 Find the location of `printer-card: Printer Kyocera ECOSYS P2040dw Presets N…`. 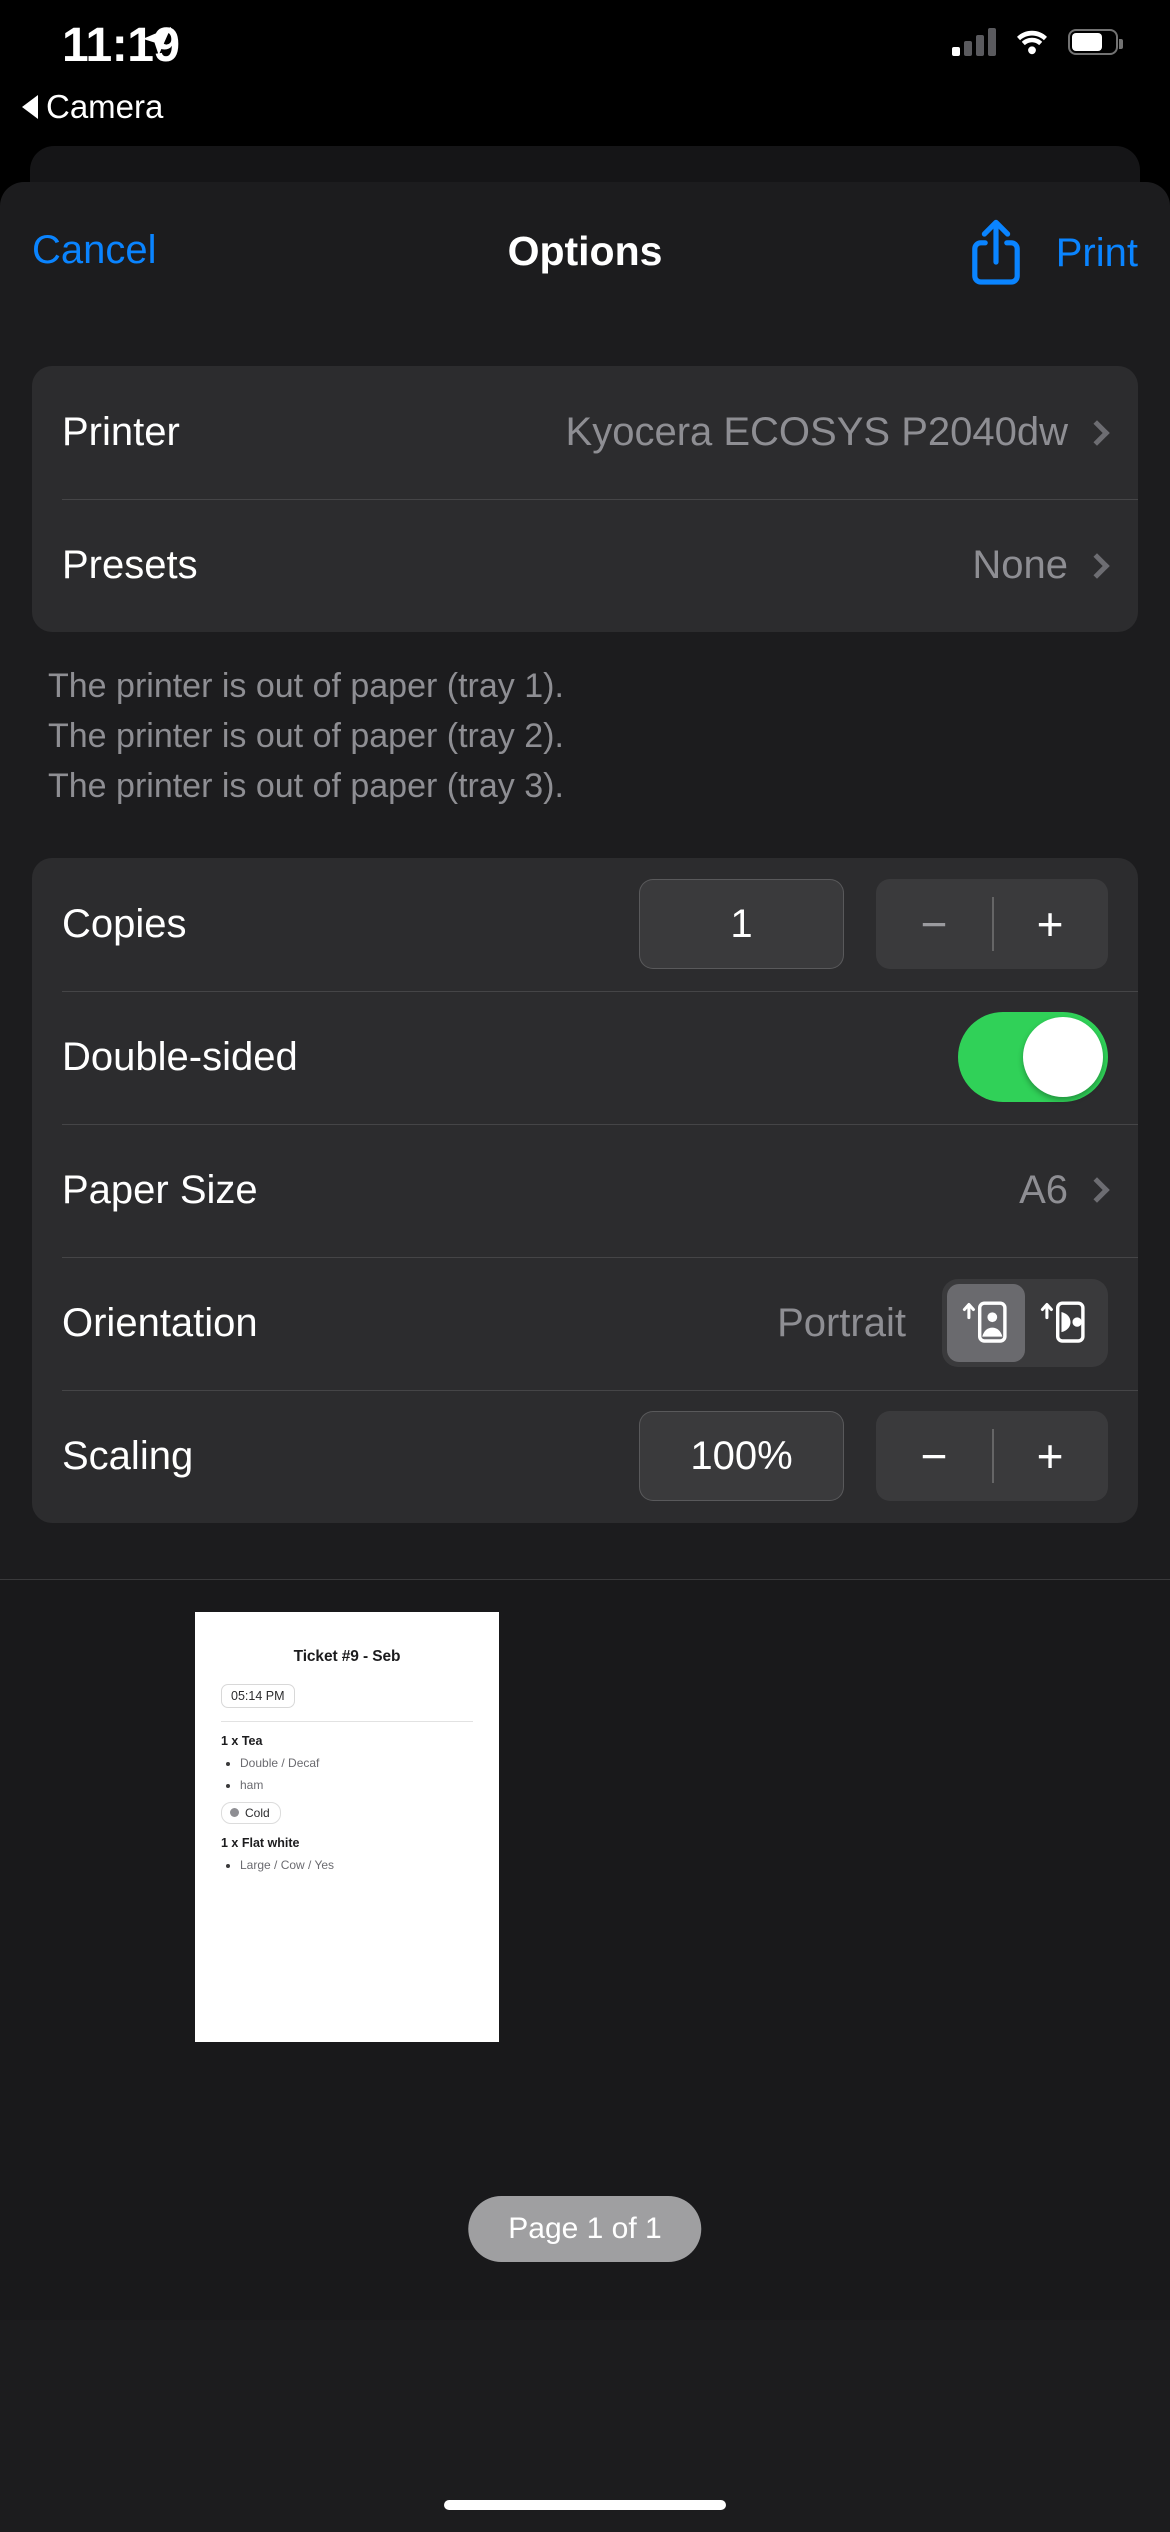

printer-card: Printer Kyocera ECOSYS P2040dw Presets N… is located at coordinates (585, 499).